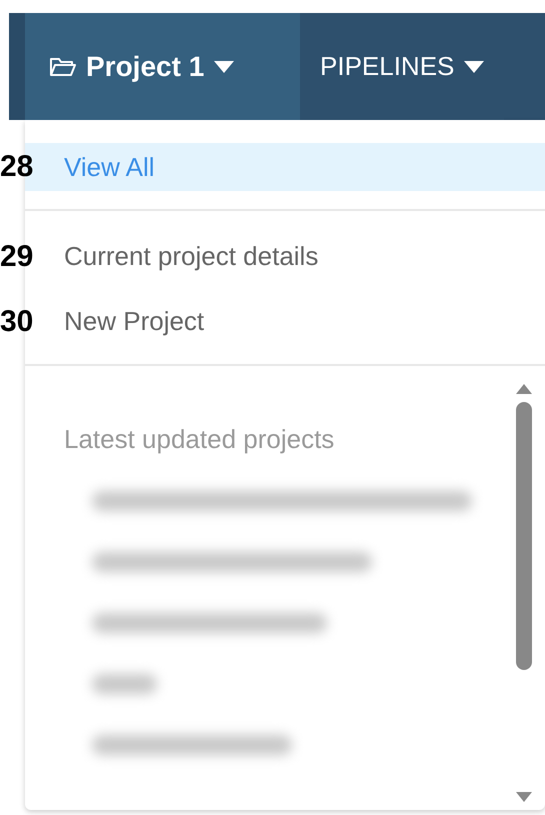 The image size is (545, 815). What do you see at coordinates (524, 797) in the screenshot?
I see `down-arrow-icon` at bounding box center [524, 797].